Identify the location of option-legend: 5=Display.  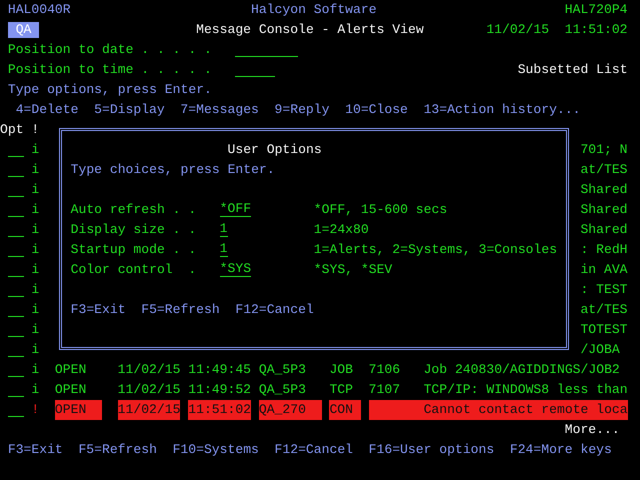
(129, 110).